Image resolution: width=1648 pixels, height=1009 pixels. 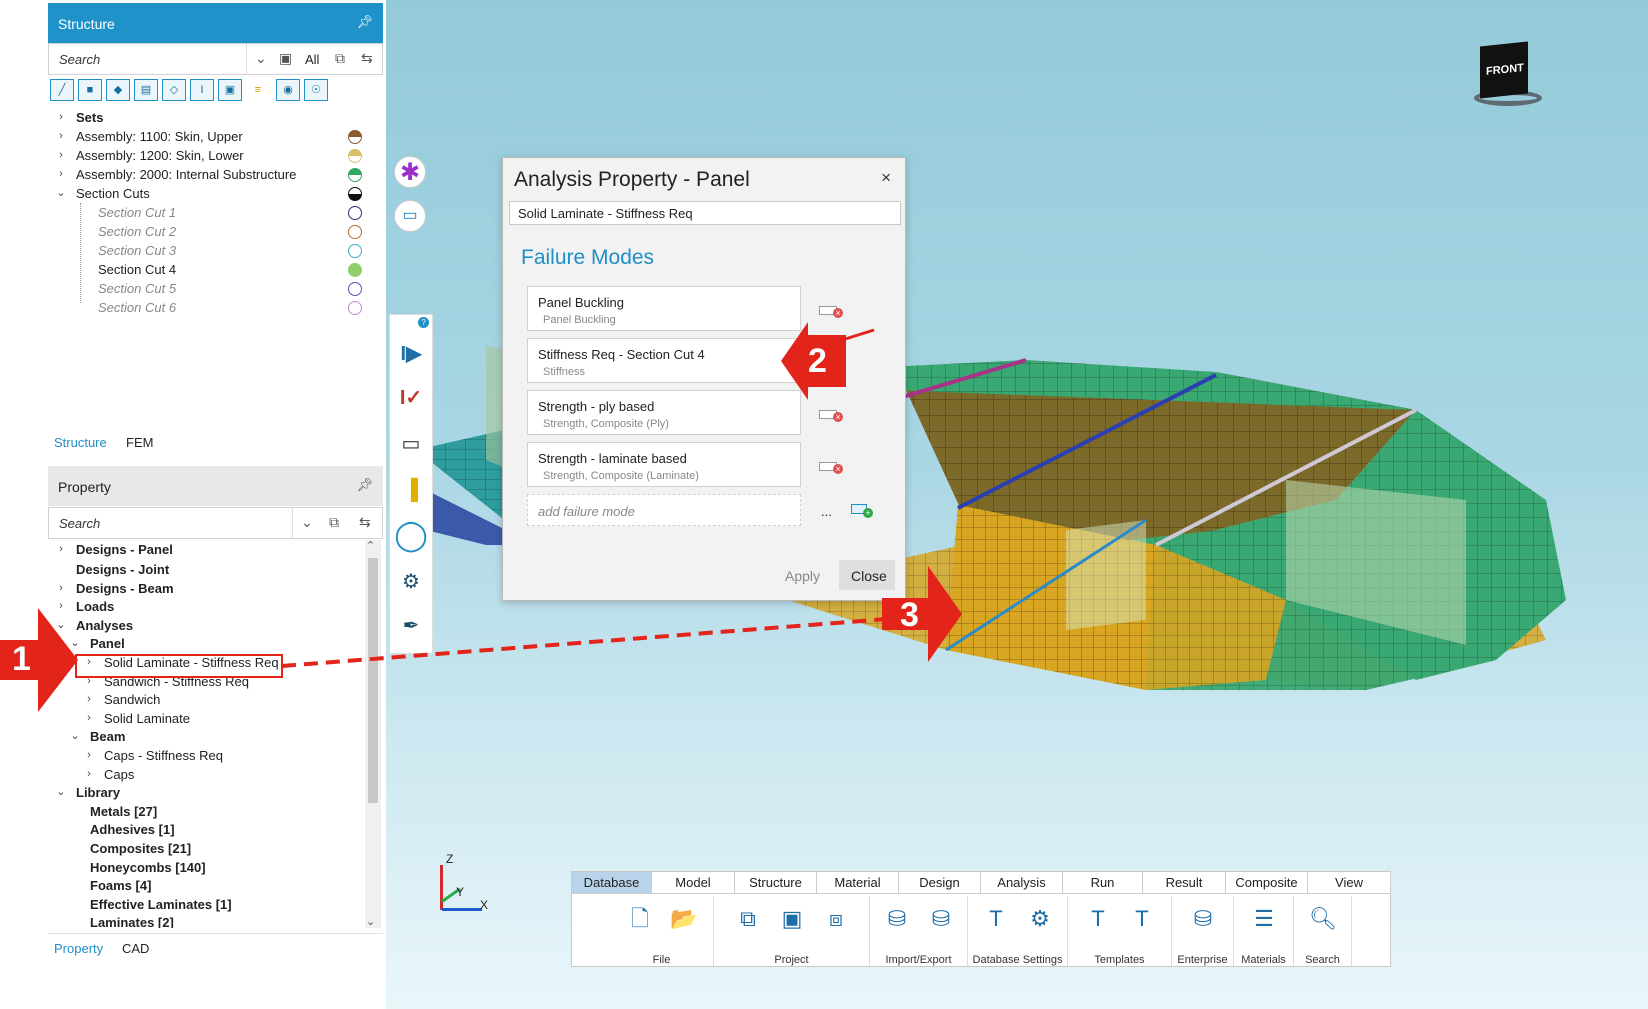 What do you see at coordinates (1323, 919) in the screenshot?
I see `search-icon: 🔍︎` at bounding box center [1323, 919].